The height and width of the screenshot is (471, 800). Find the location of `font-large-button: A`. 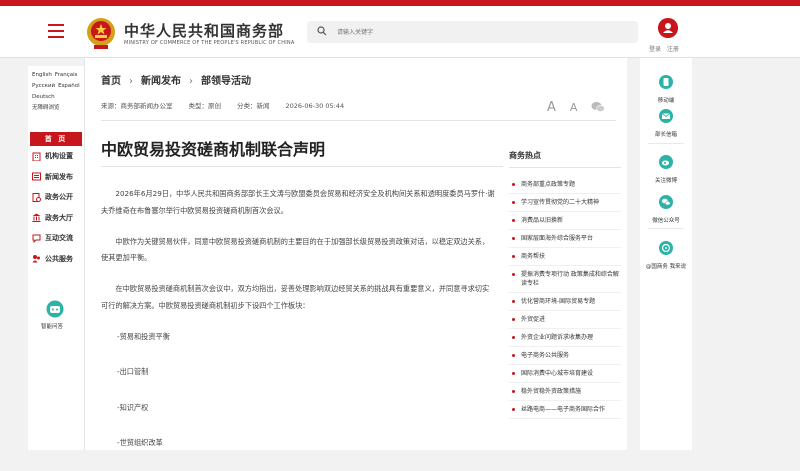

font-large-button: A is located at coordinates (551, 107).